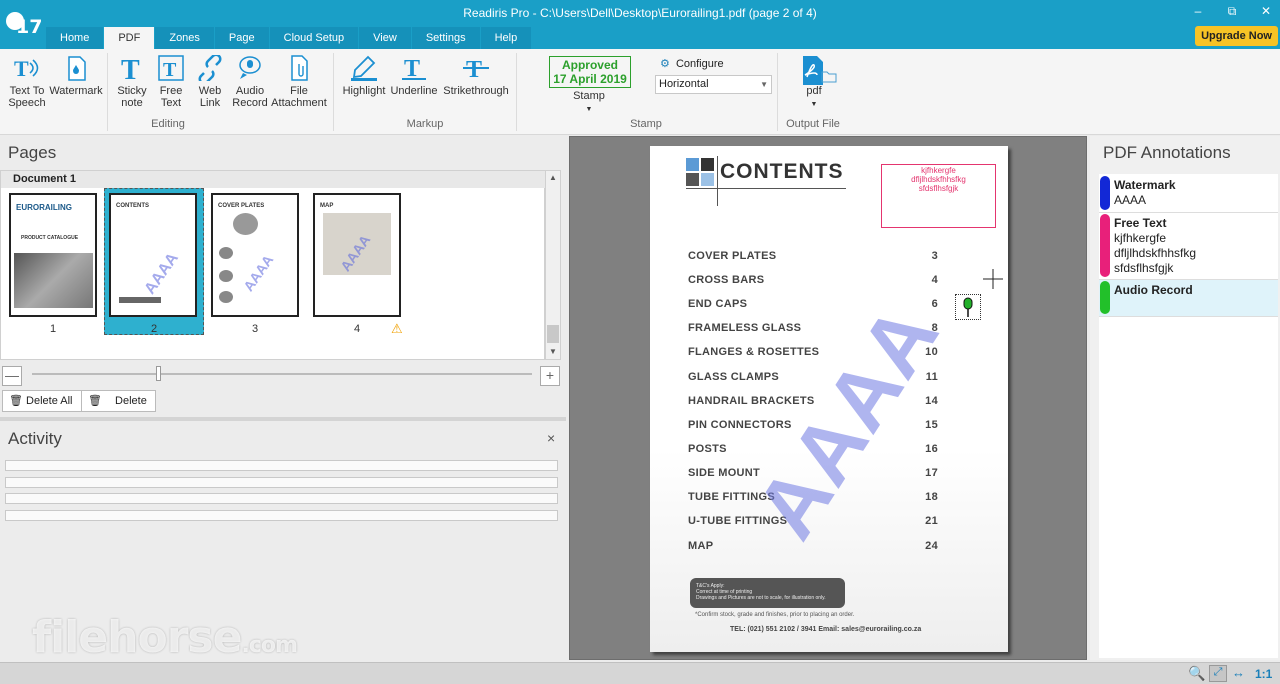 This screenshot has width=1280, height=684. What do you see at coordinates (1263, 674) in the screenshot?
I see `actual-size-button: 1:1` at bounding box center [1263, 674].